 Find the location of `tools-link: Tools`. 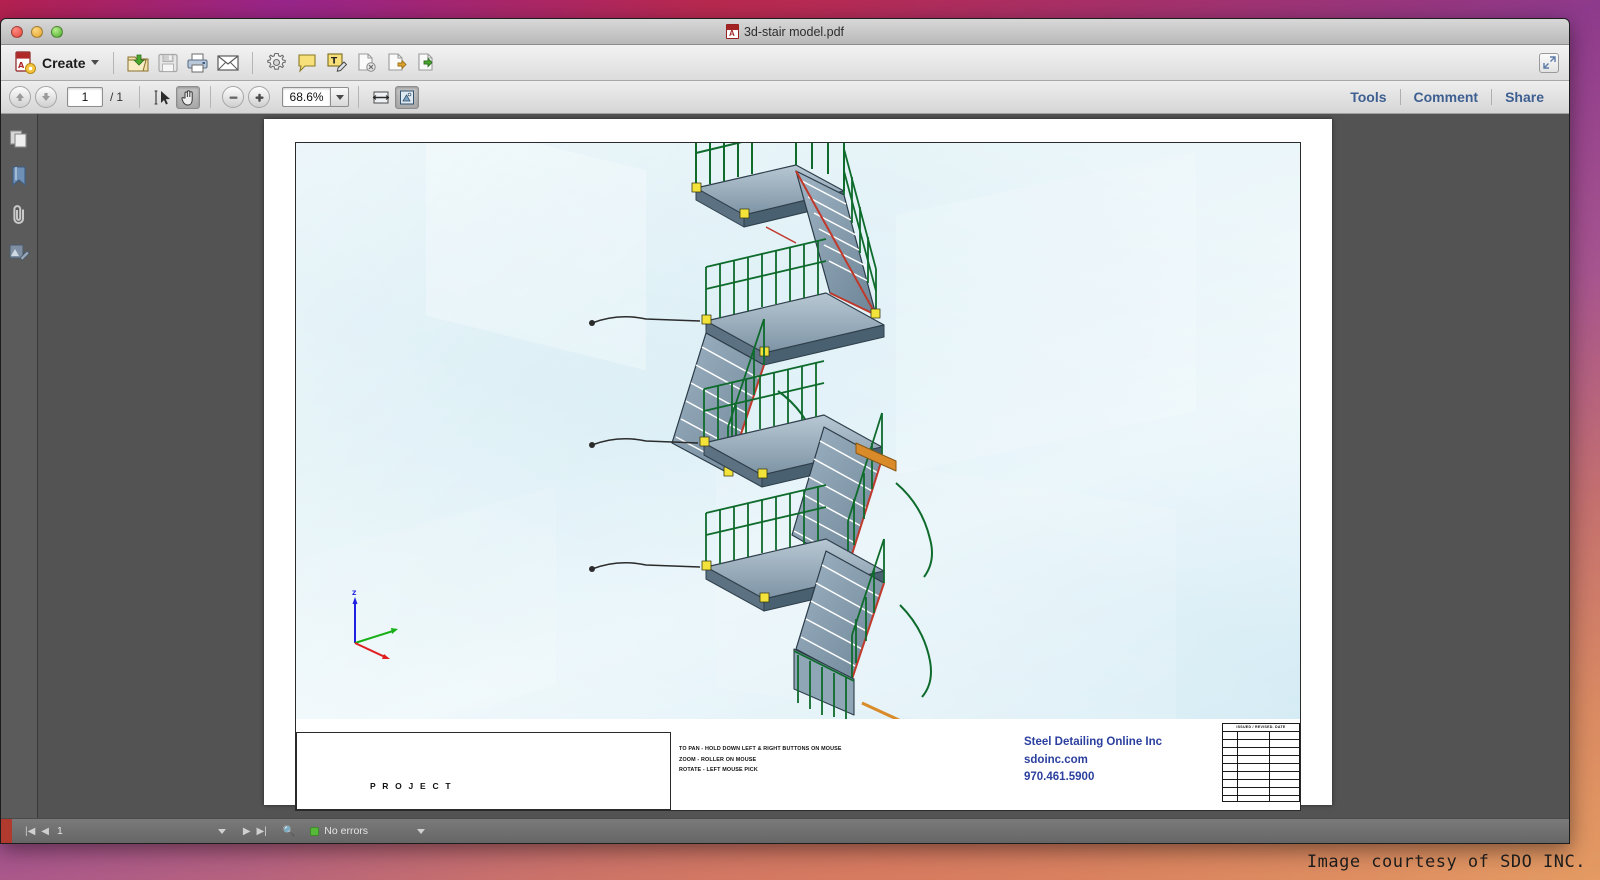

tools-link: Tools is located at coordinates (1368, 97).